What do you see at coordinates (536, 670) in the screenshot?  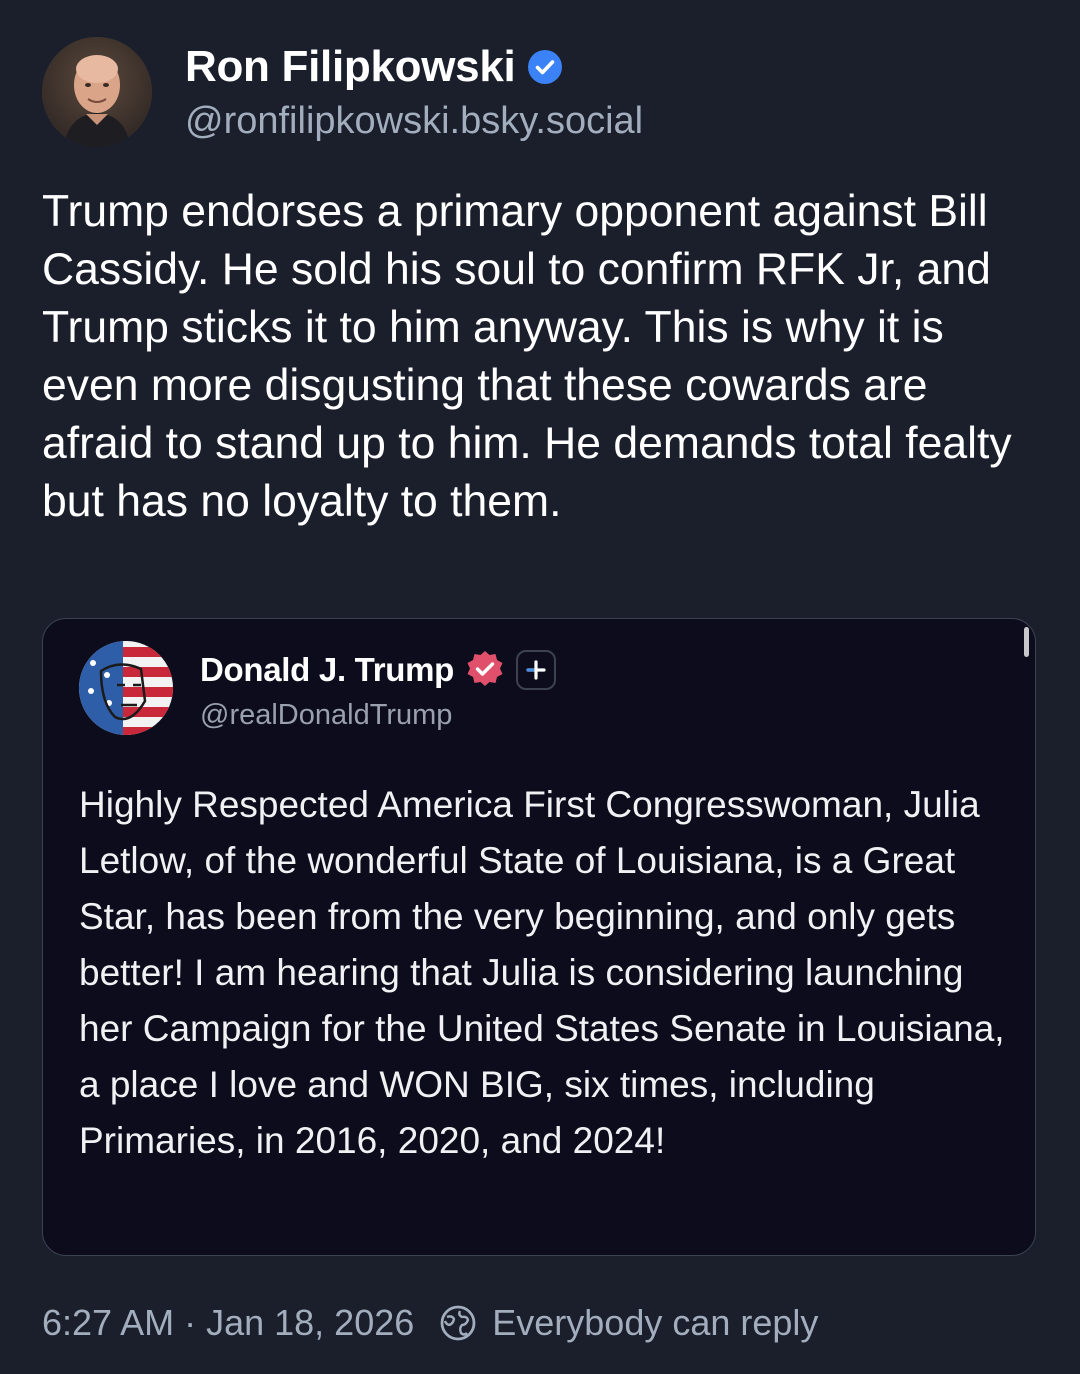 I see `plus-icon` at bounding box center [536, 670].